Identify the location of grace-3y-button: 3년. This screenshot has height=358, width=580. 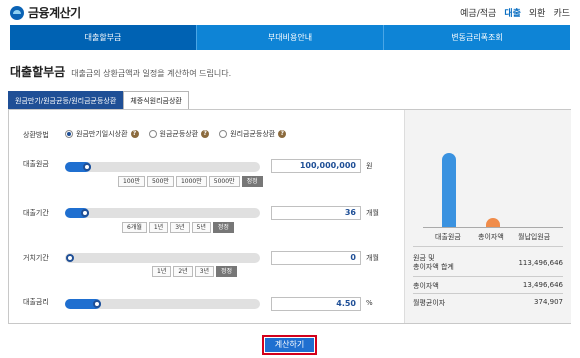
(204, 271).